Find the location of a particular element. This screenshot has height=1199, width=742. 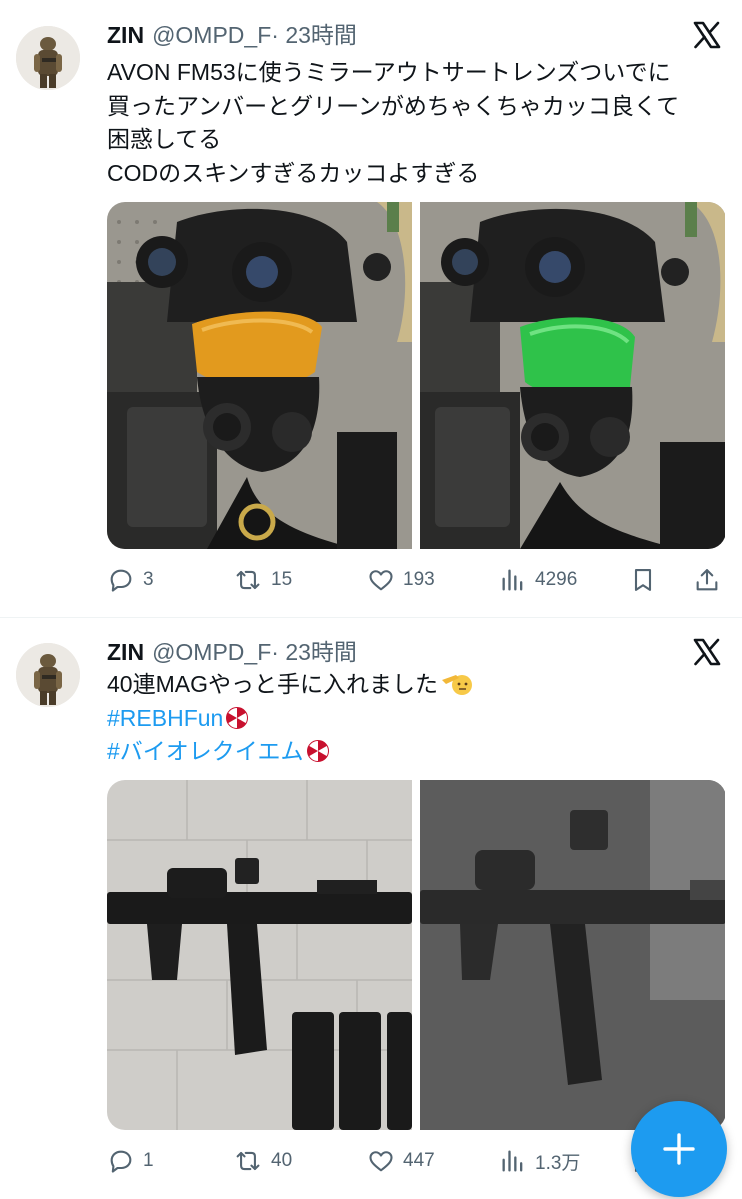

photo-rifle-game-render is located at coordinates (572, 955).